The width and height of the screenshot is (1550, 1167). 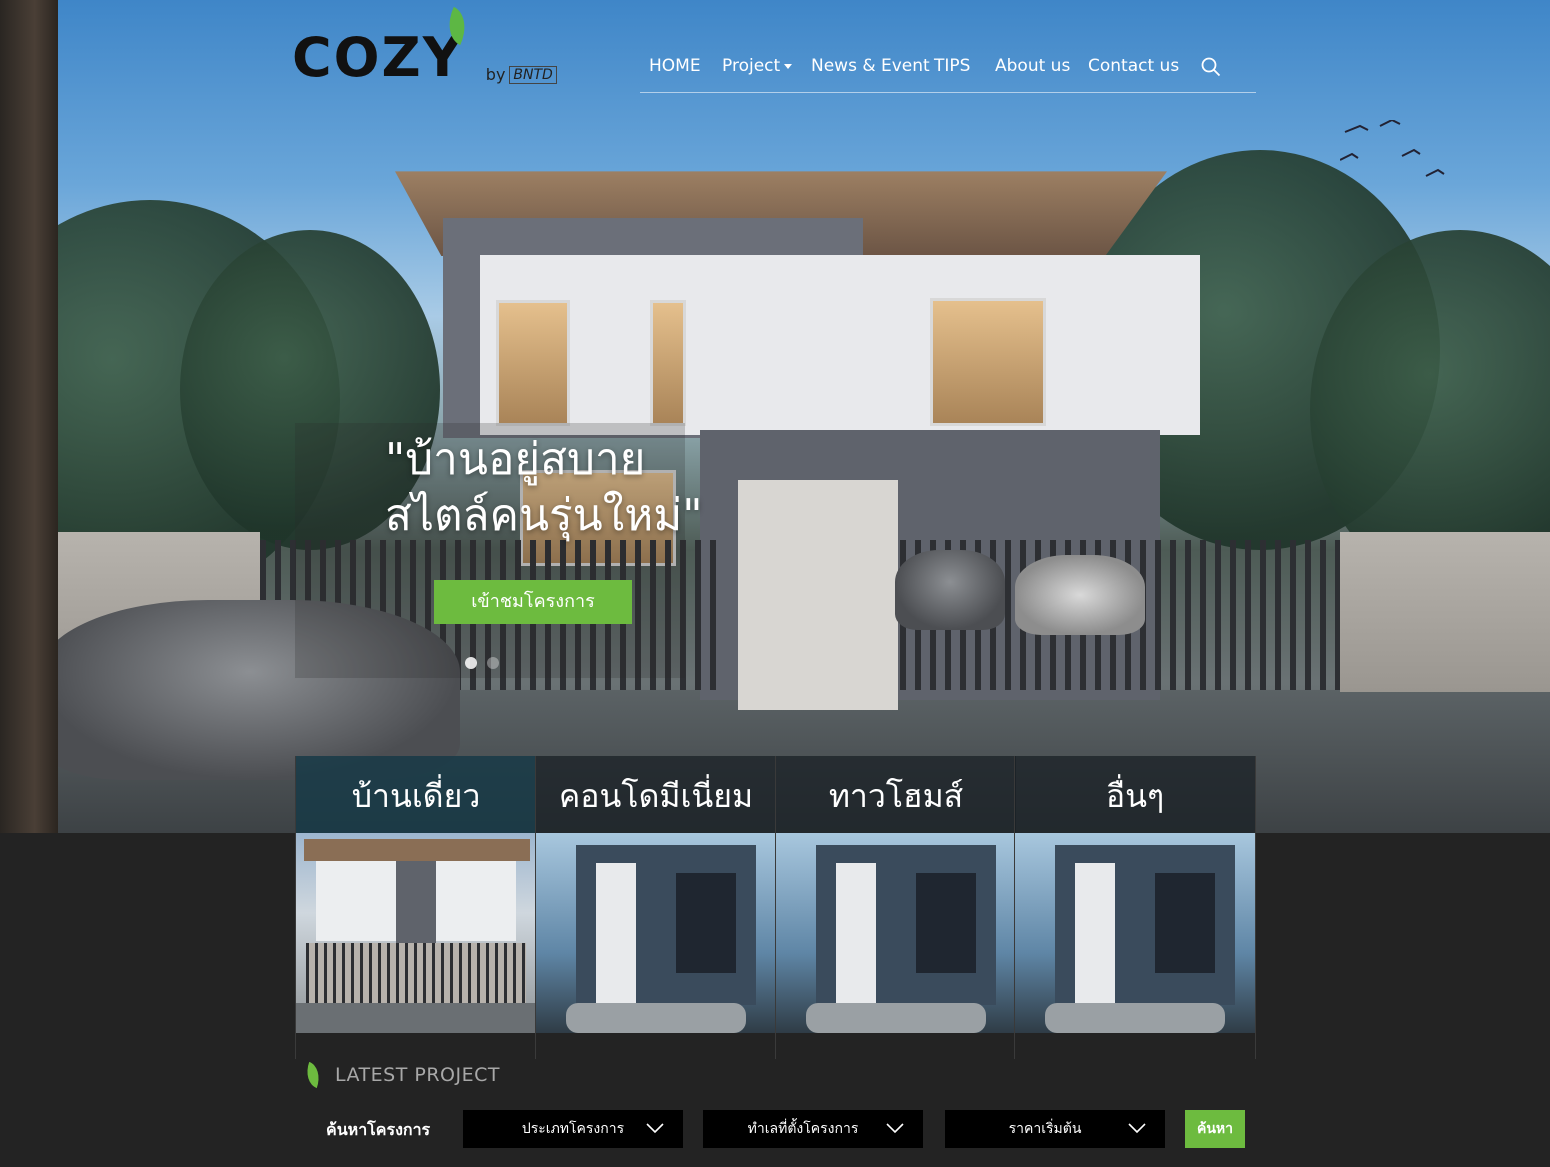 I want to click on category-title: อื่นๆ, so click(x=1135, y=794).